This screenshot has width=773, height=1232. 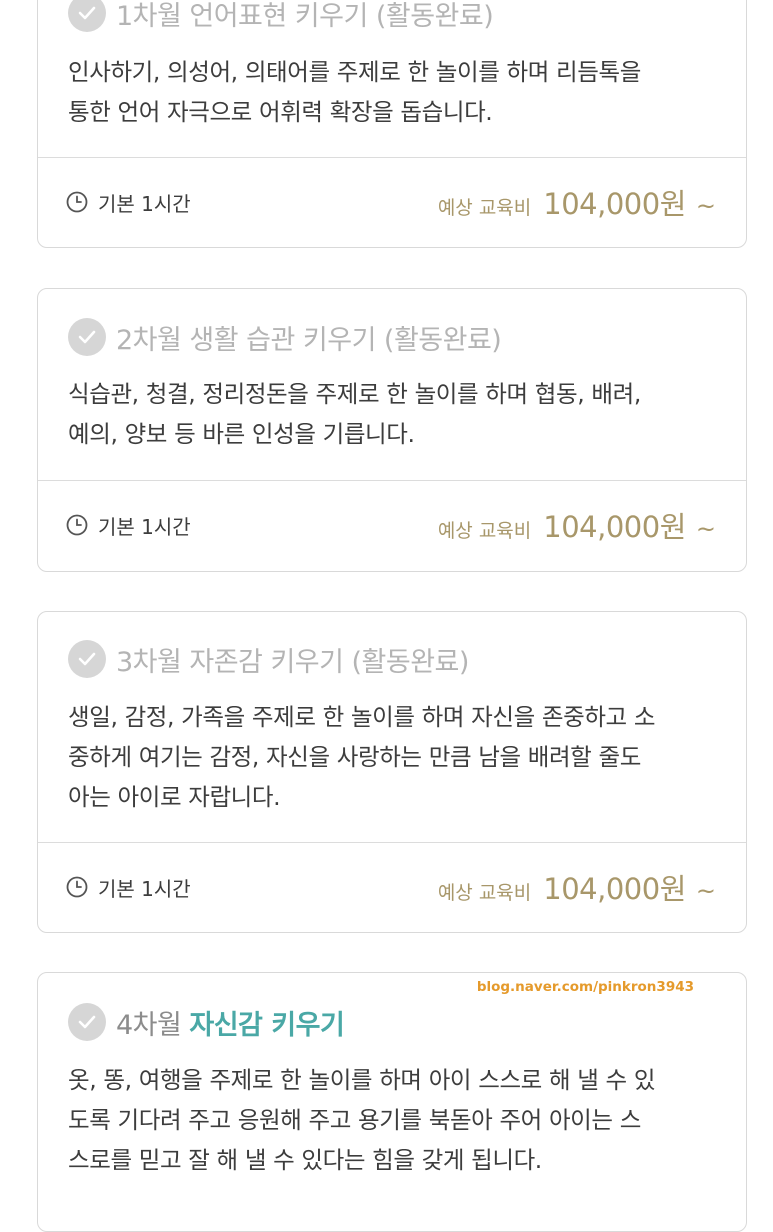 What do you see at coordinates (149, 1025) in the screenshot?
I see `course-month: 4차월` at bounding box center [149, 1025].